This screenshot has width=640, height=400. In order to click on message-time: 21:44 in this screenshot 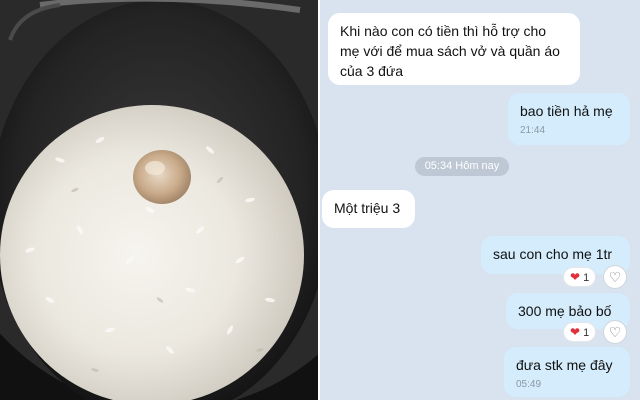, I will do `click(533, 130)`.